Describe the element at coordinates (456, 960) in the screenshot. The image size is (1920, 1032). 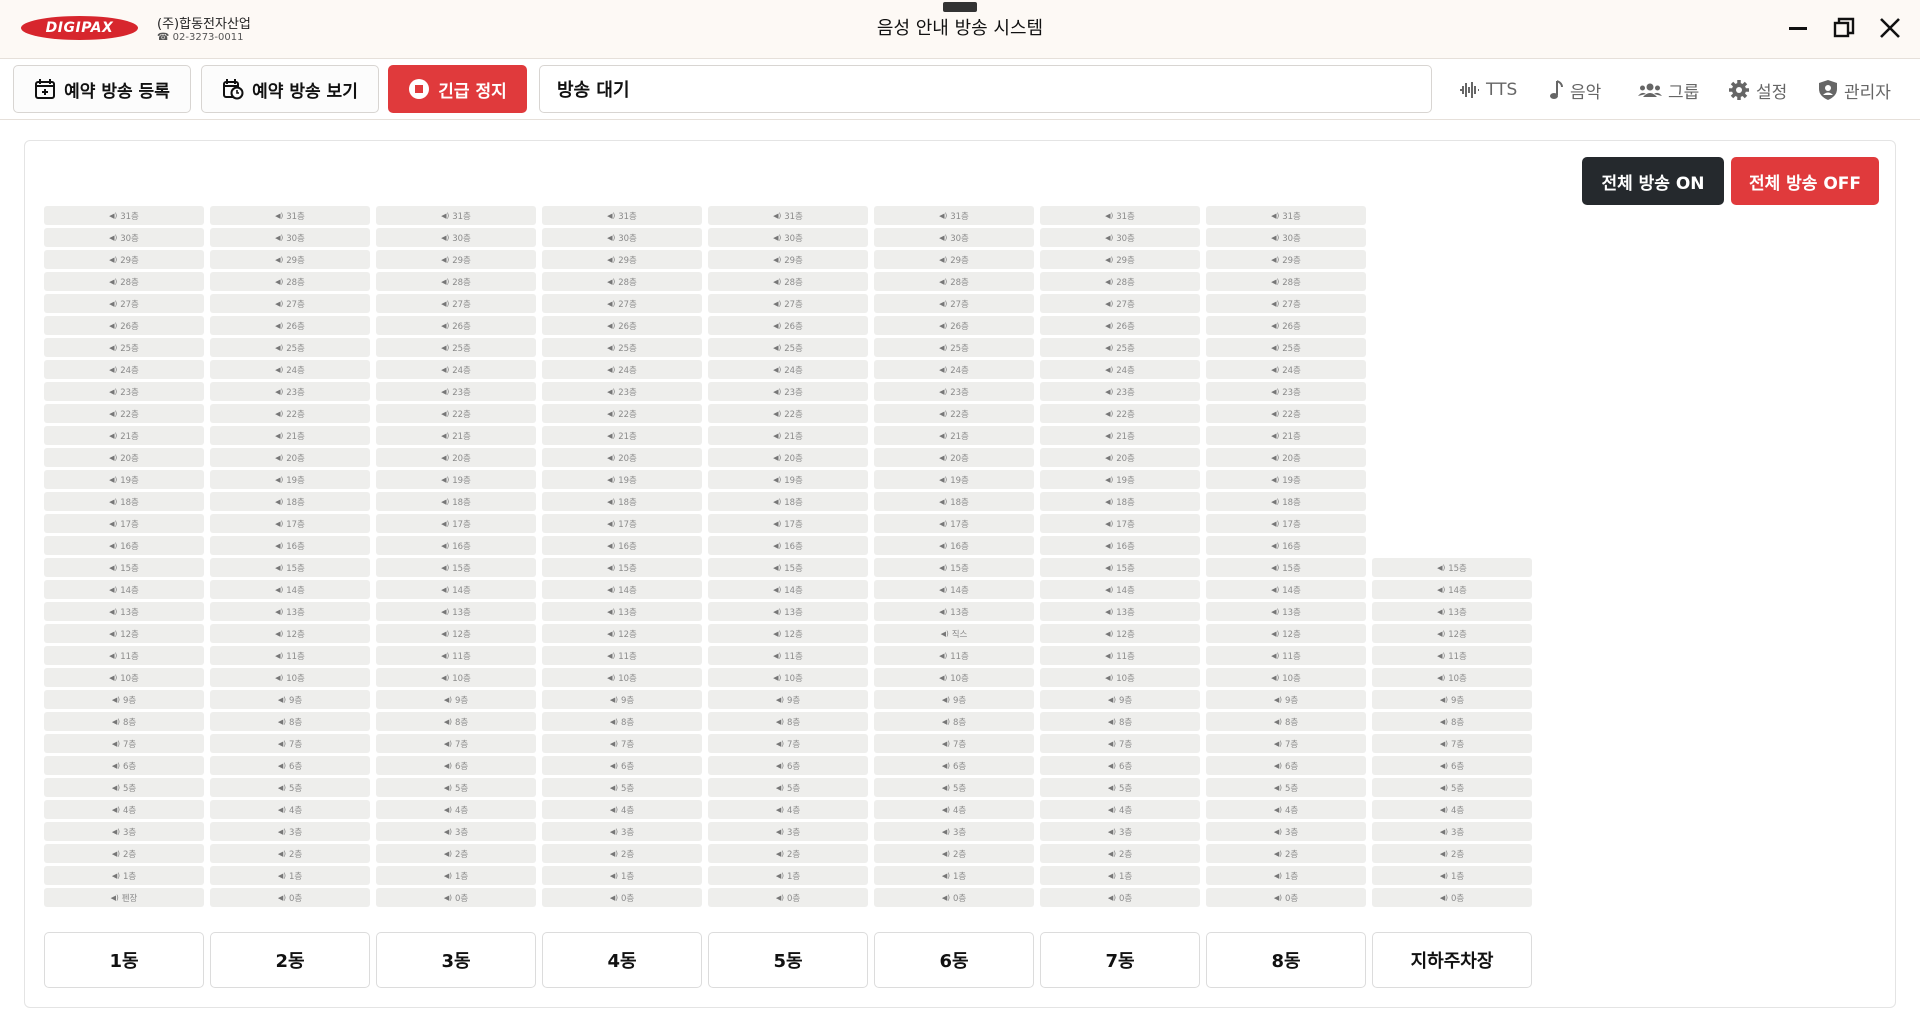
I see `building-button: 3동` at that location.